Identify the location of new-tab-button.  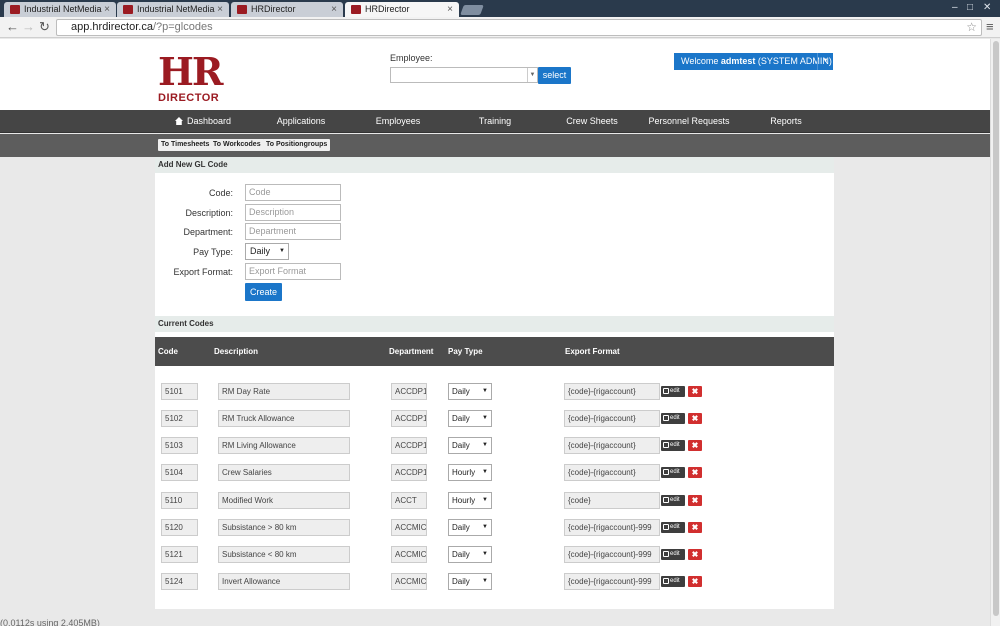
(472, 10).